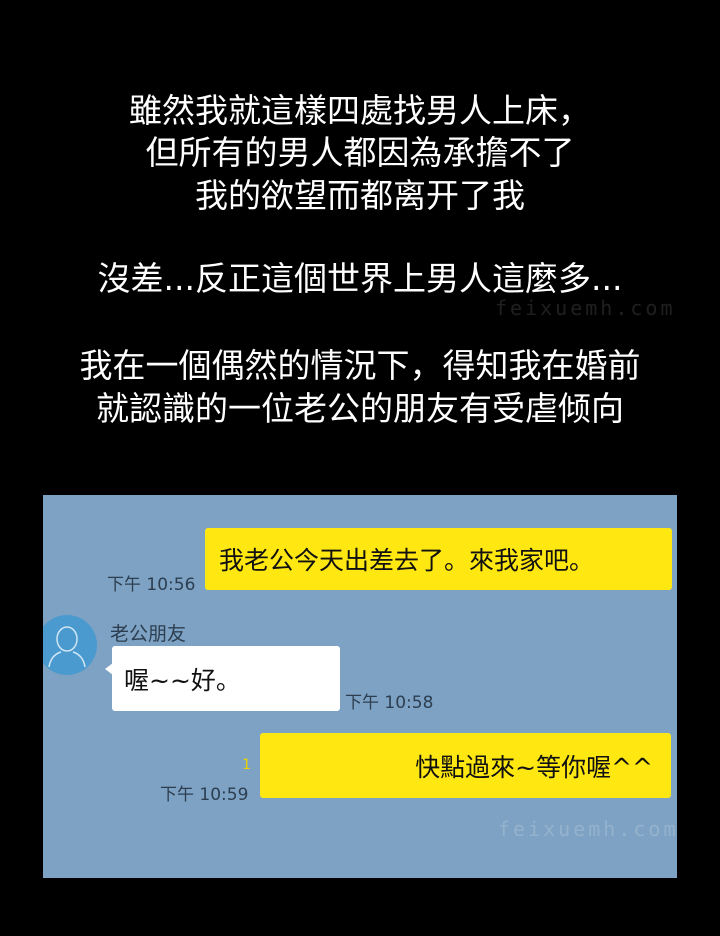  Describe the element at coordinates (360, 152) in the screenshot. I see `narration-line: 但所有的男人都因為承擔不了` at that location.